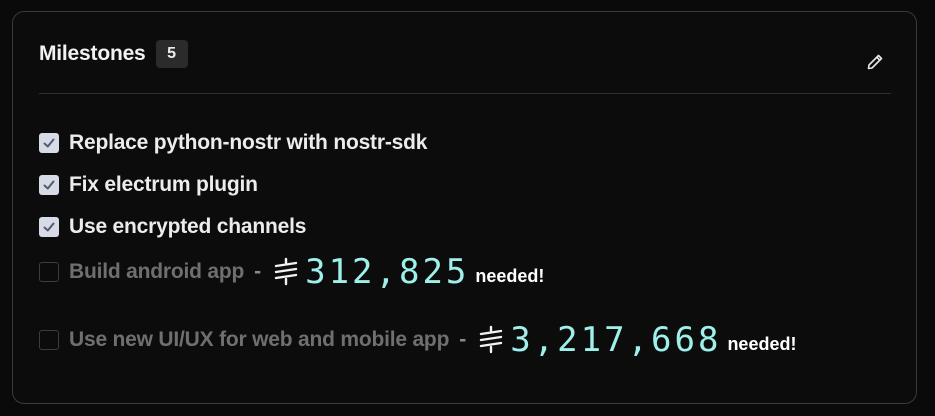 This screenshot has height=416, width=935. I want to click on sats-amount: 3,217,668, so click(616, 340).